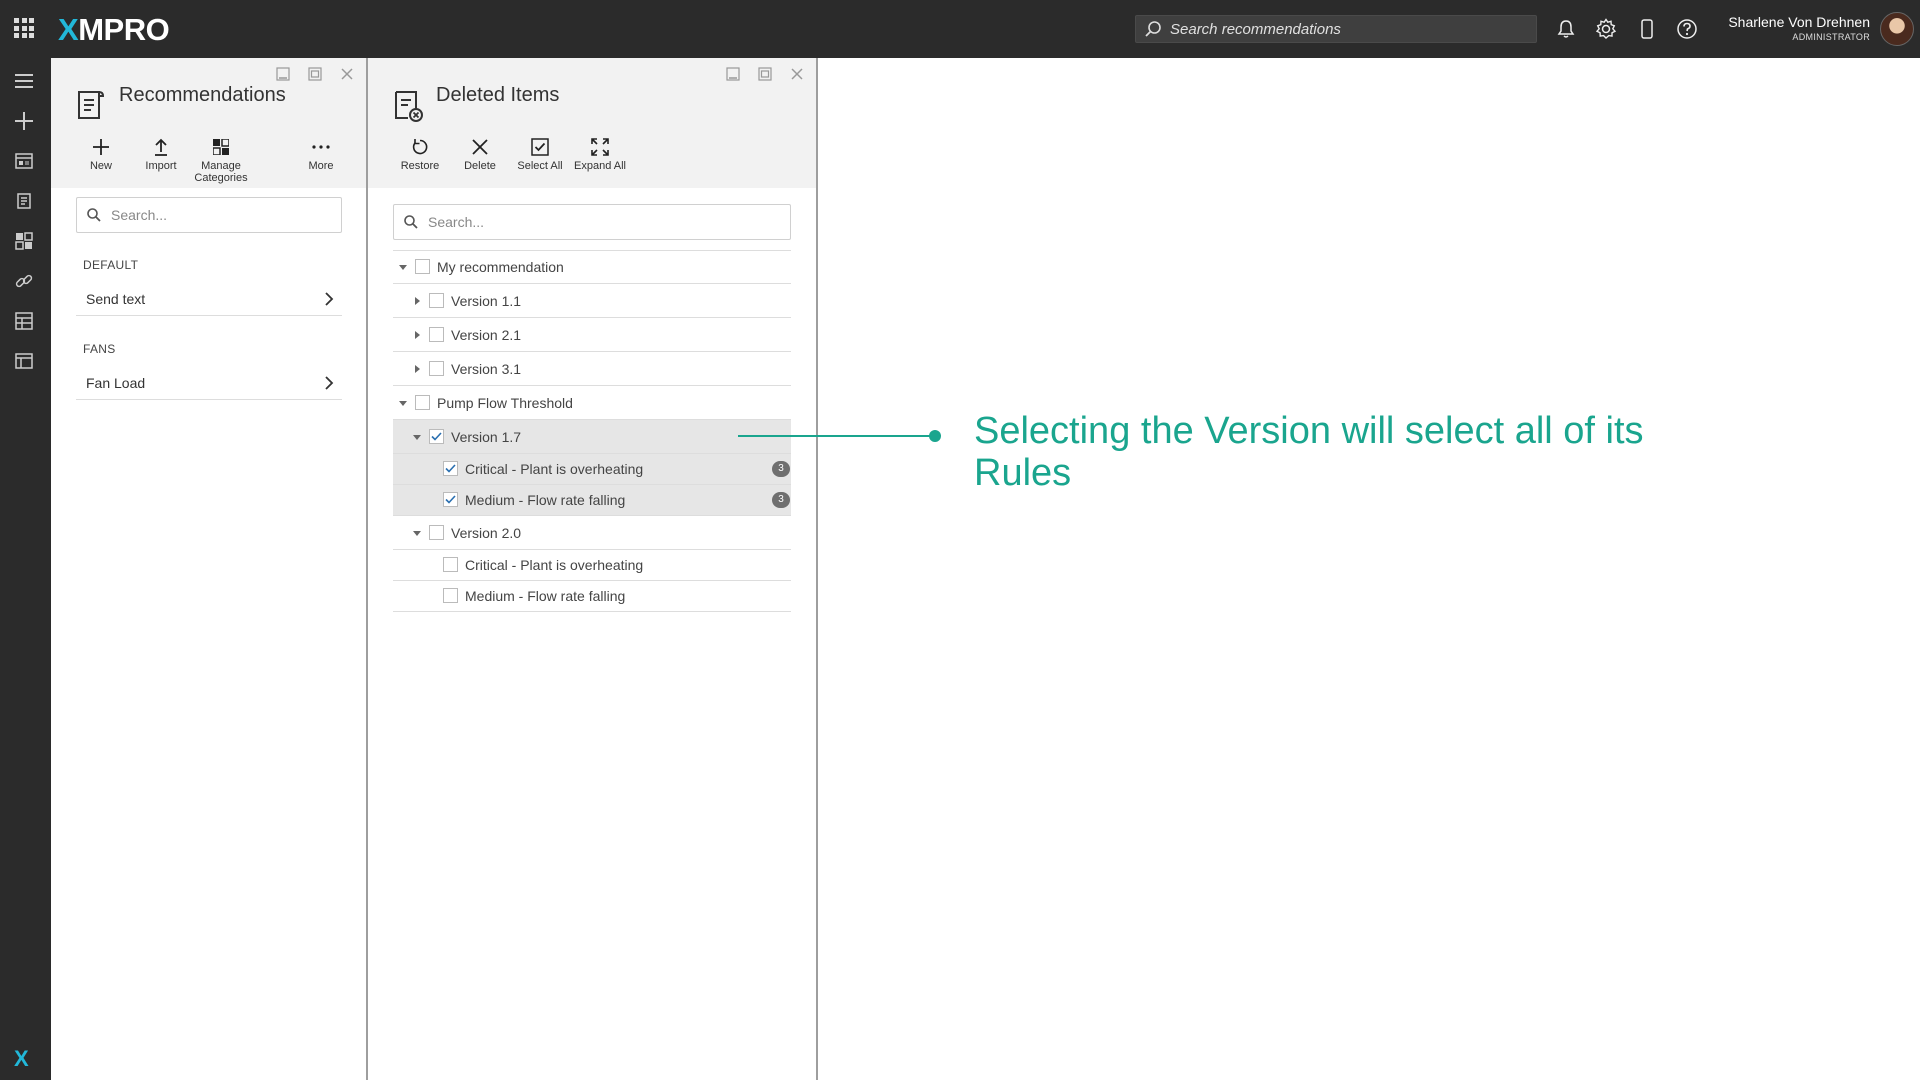  I want to click on recommendations-search-input, so click(213, 215).